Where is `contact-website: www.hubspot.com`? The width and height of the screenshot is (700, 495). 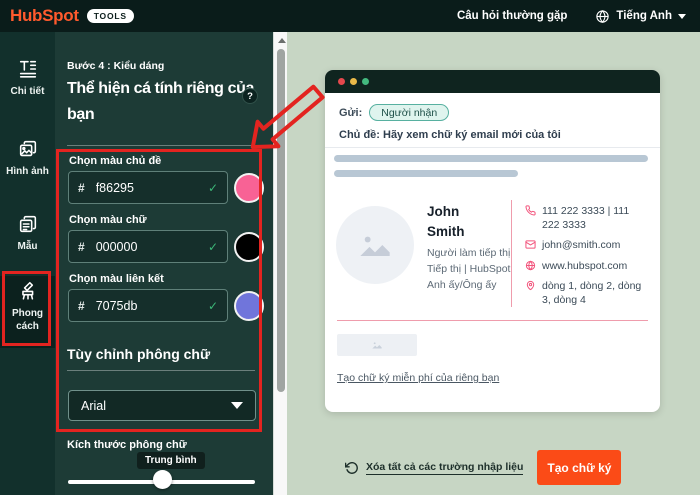 contact-website: www.hubspot.com is located at coordinates (585, 265).